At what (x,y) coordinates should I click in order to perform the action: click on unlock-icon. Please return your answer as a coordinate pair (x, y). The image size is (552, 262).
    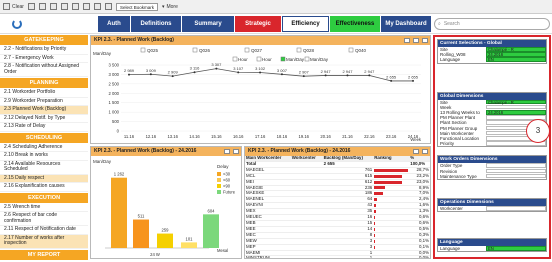
    Looking at the image, I should click on (86, 6).